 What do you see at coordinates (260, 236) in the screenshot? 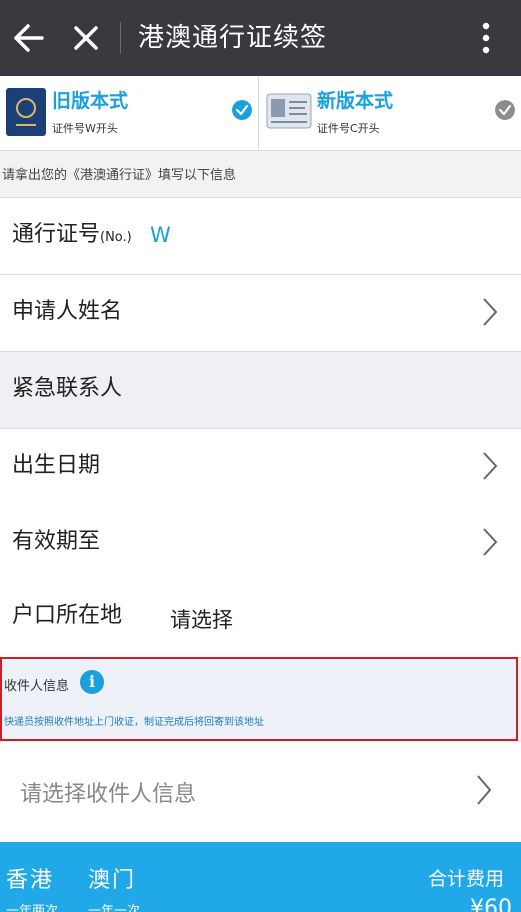
I see `pass-number-row: 通行证号(No.) W` at bounding box center [260, 236].